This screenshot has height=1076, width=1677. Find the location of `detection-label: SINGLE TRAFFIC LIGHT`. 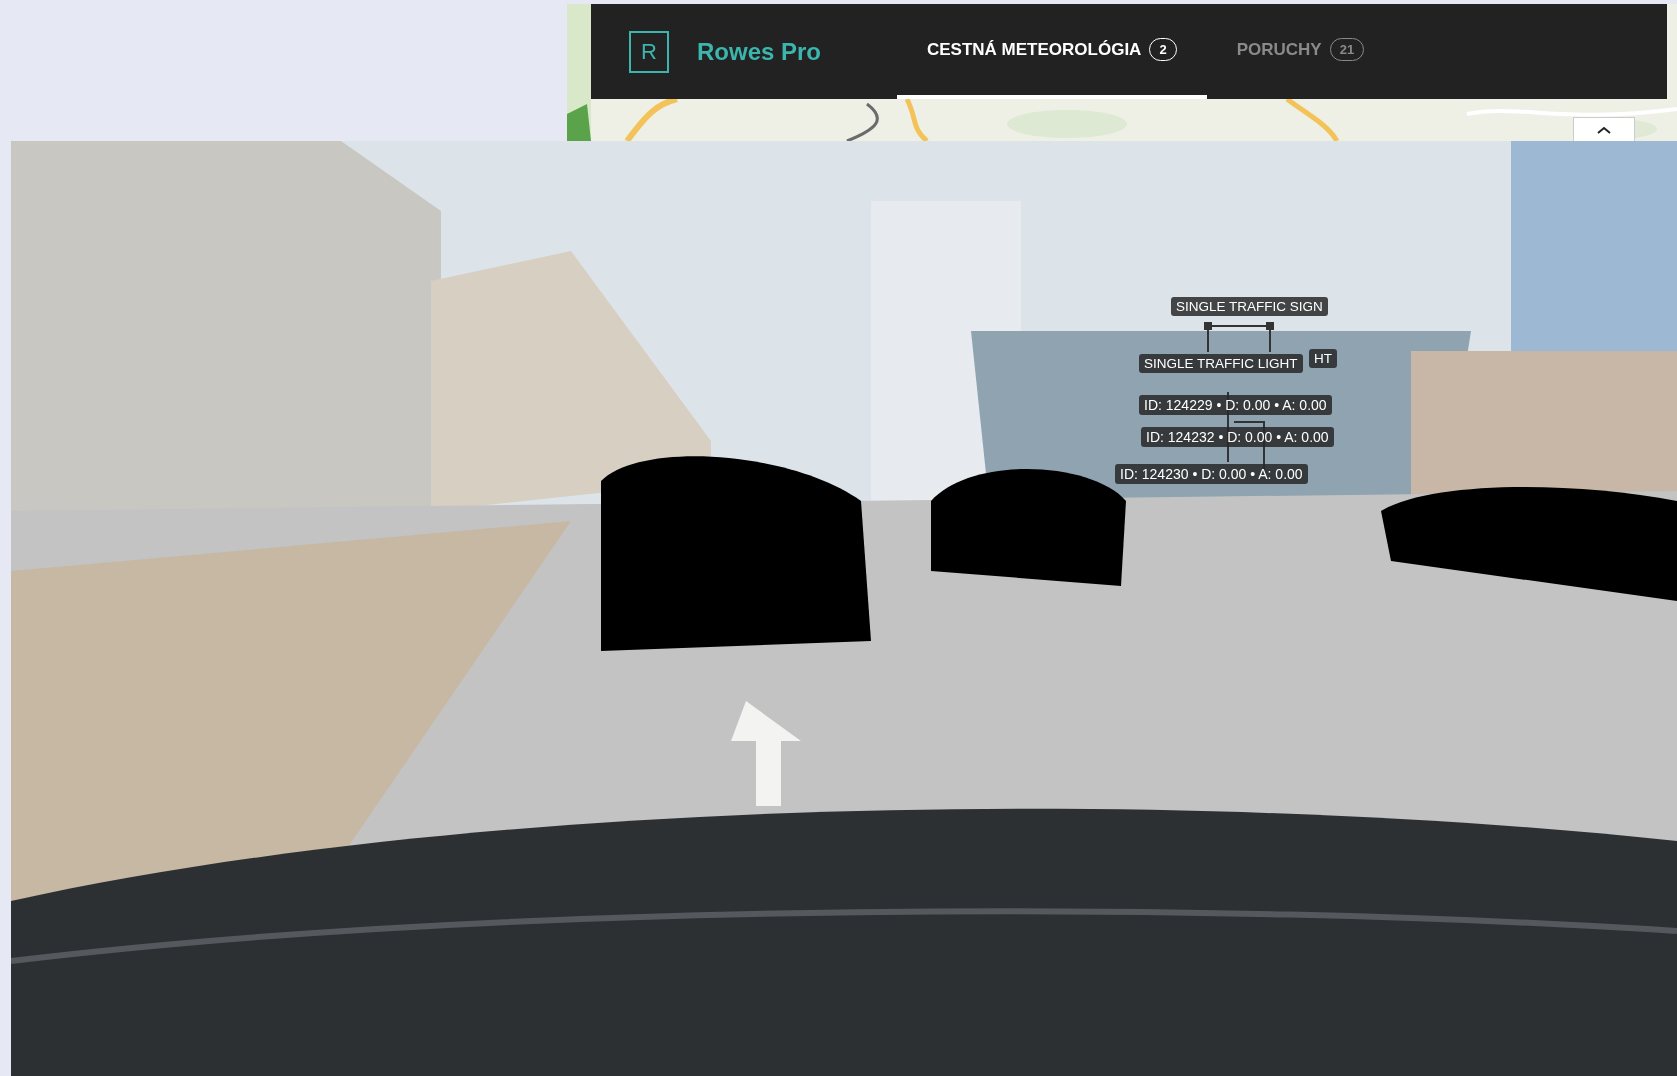

detection-label: SINGLE TRAFFIC LIGHT is located at coordinates (1221, 363).